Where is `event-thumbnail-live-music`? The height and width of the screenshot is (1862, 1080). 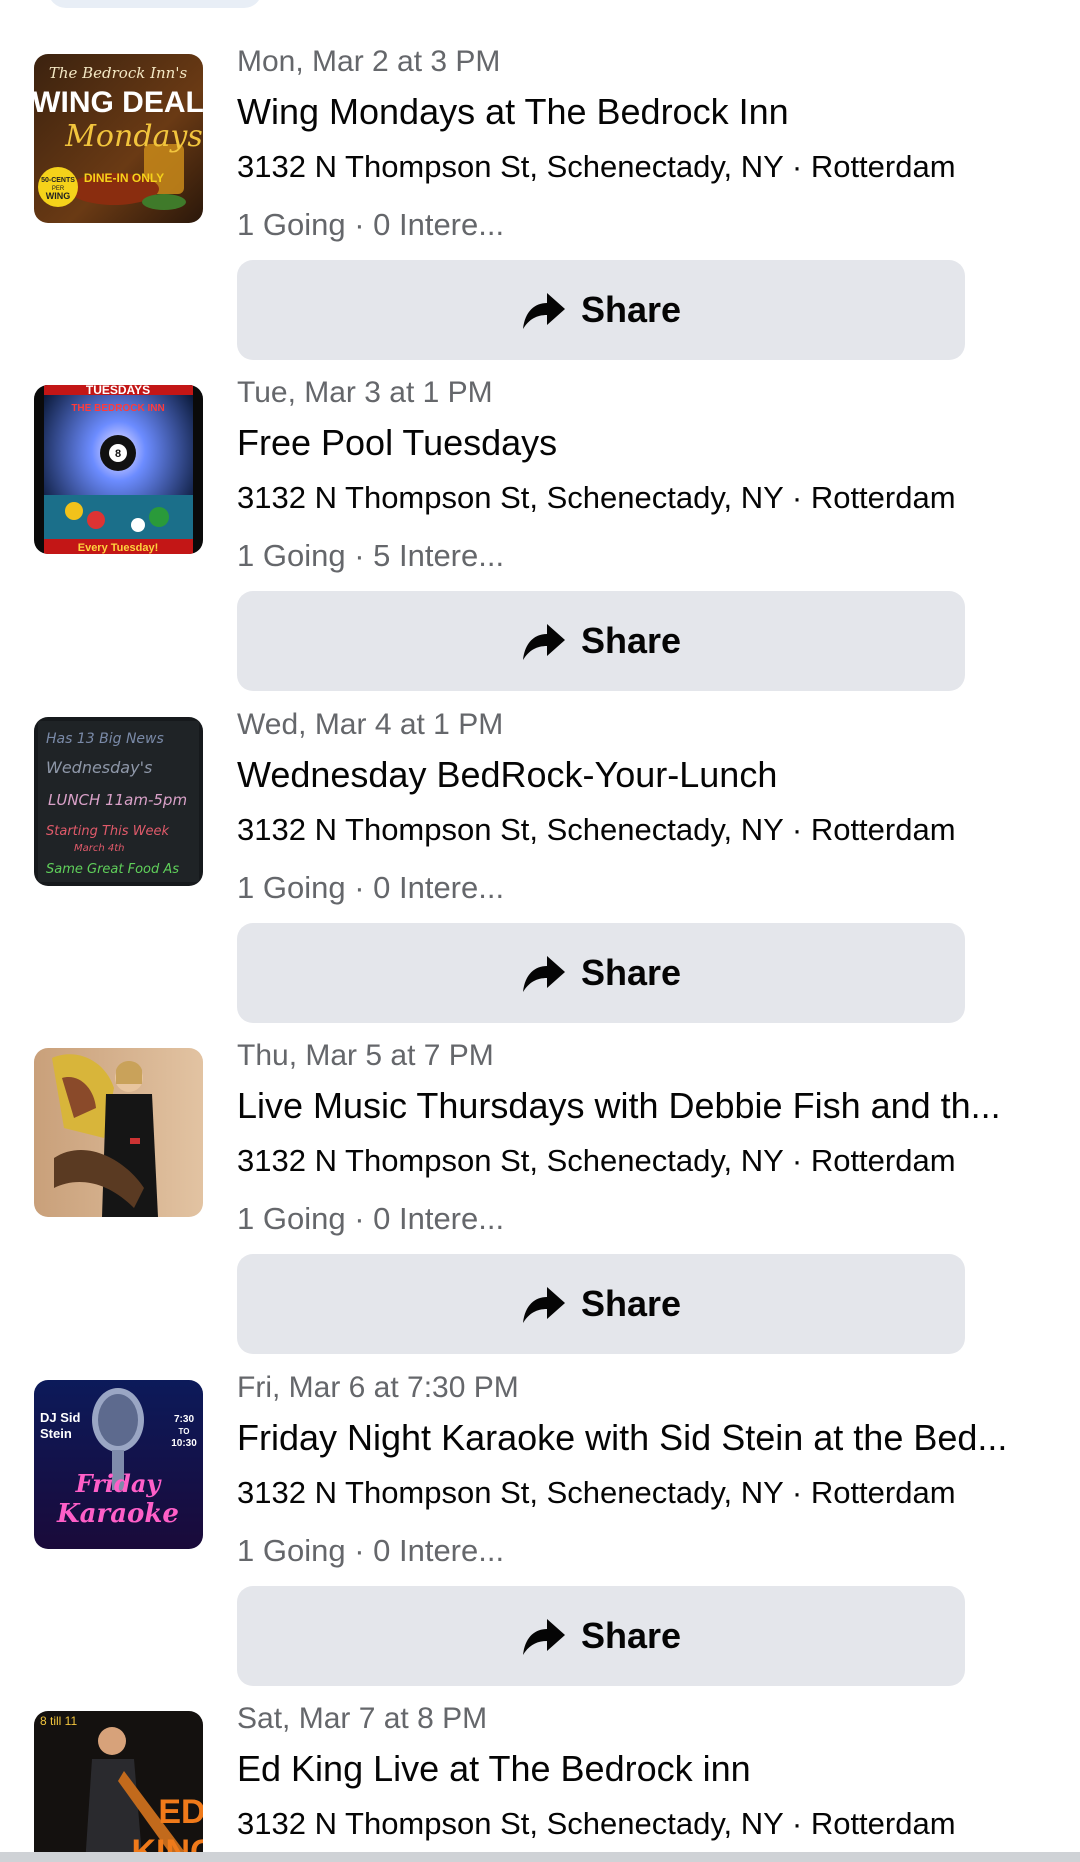 event-thumbnail-live-music is located at coordinates (118, 1132).